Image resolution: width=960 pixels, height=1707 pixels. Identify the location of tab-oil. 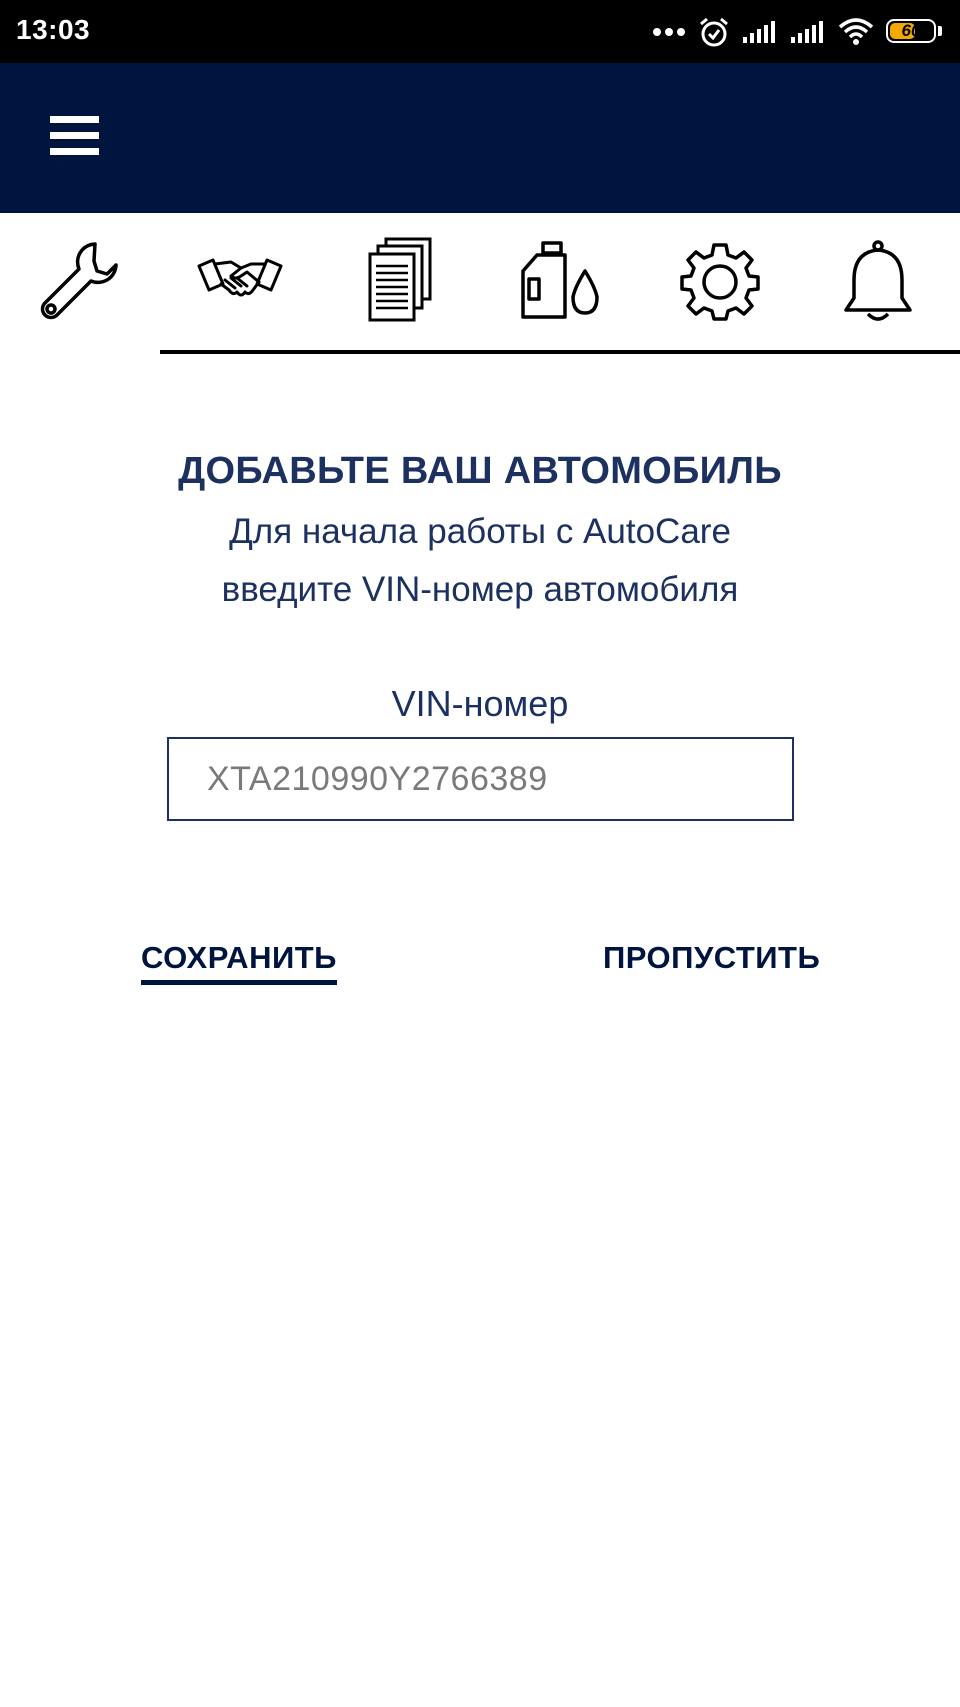
(560, 283).